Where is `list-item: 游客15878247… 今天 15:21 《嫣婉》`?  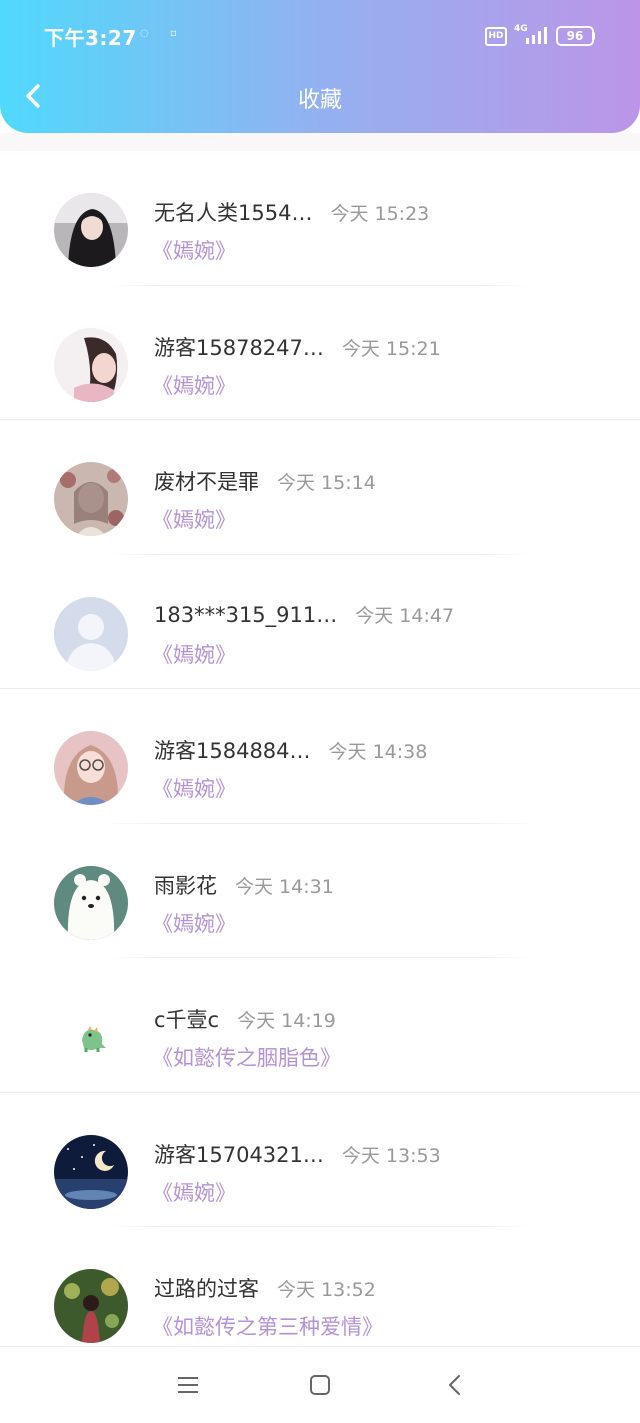
list-item: 游客15878247… 今天 15:21 《嫣婉》 is located at coordinates (320, 353).